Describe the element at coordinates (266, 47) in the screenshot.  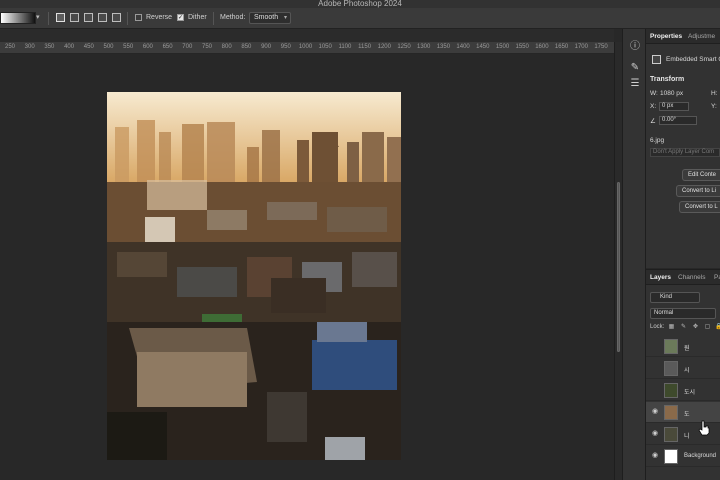
I see `ruler-tick-label: 900` at that location.